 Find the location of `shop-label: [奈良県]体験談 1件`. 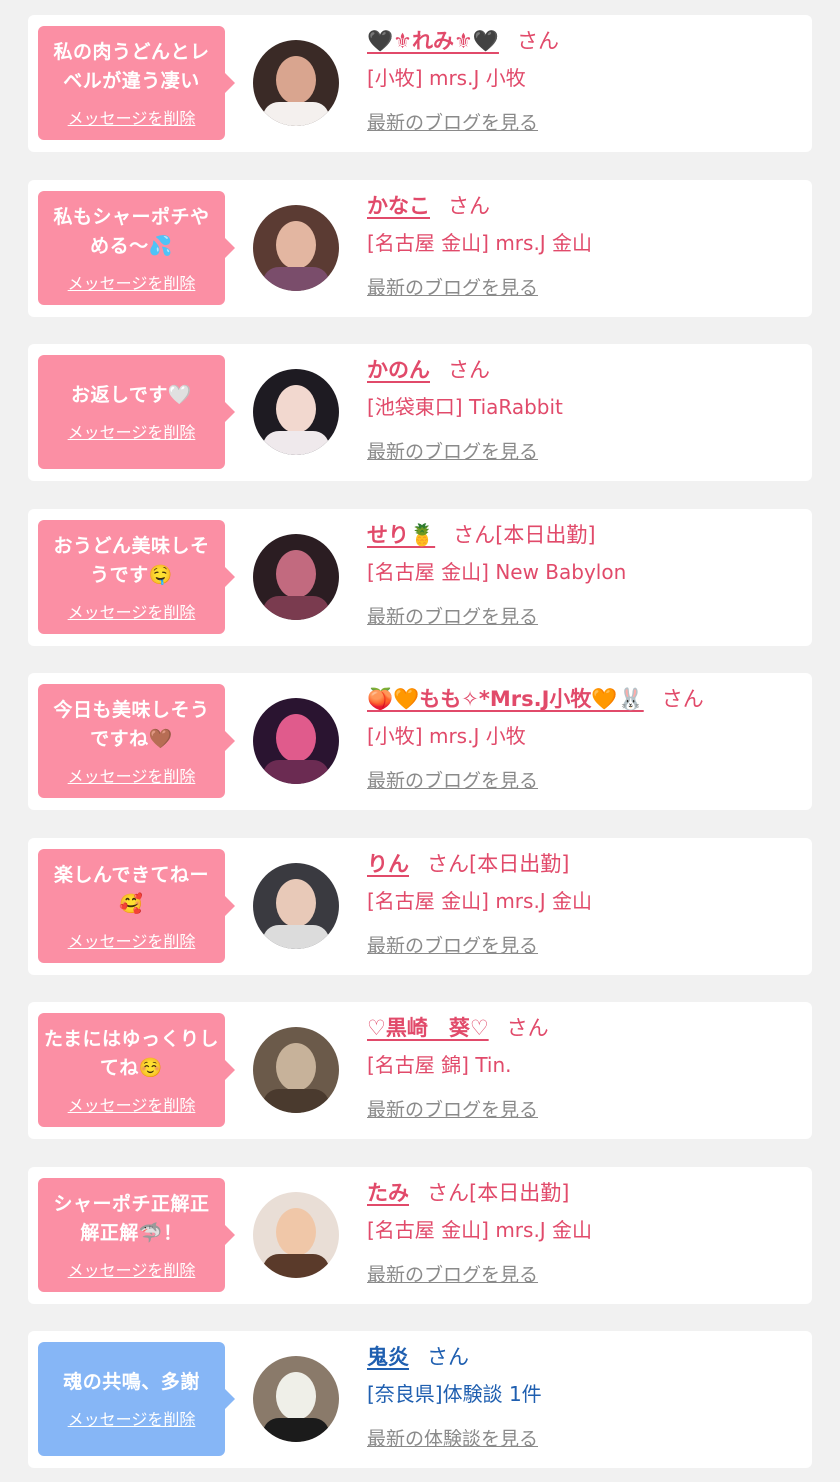

shop-label: [奈良県]体験談 1件 is located at coordinates (454, 1394).